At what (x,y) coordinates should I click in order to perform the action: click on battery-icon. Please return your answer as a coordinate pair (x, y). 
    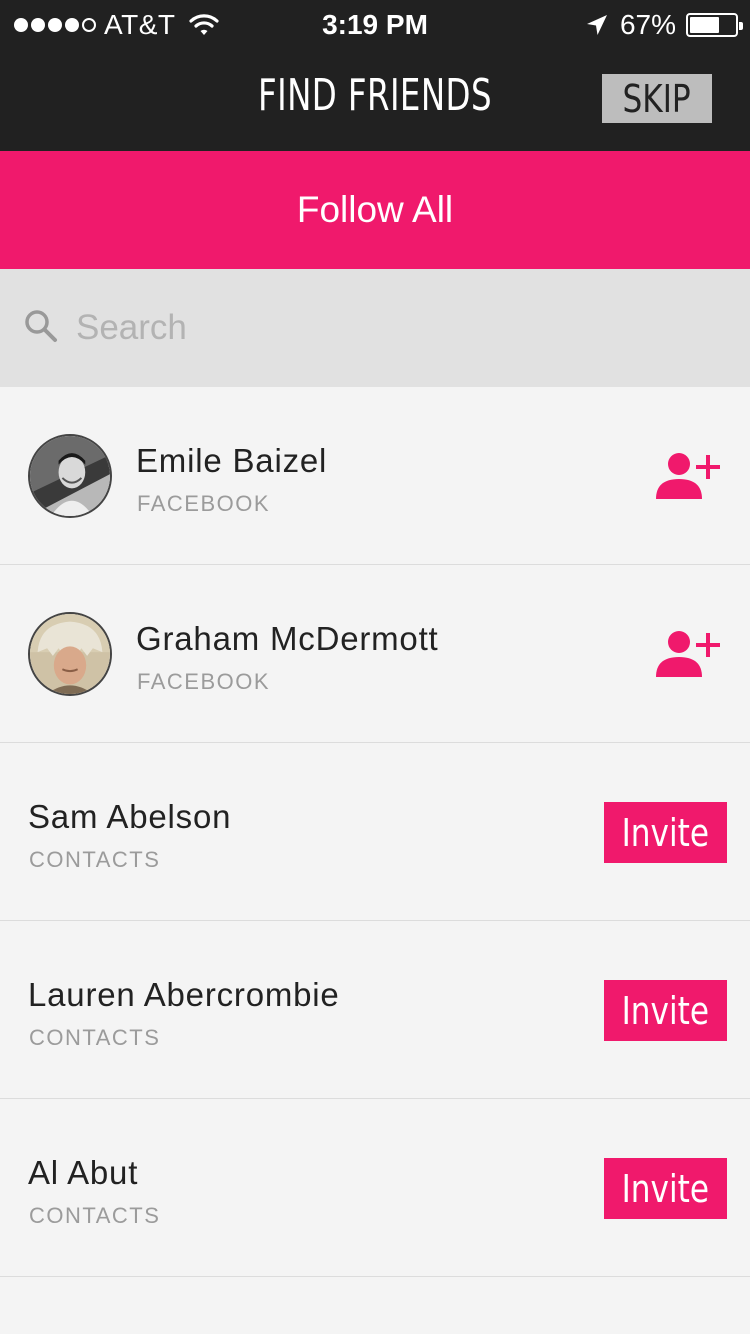
    Looking at the image, I should click on (714, 25).